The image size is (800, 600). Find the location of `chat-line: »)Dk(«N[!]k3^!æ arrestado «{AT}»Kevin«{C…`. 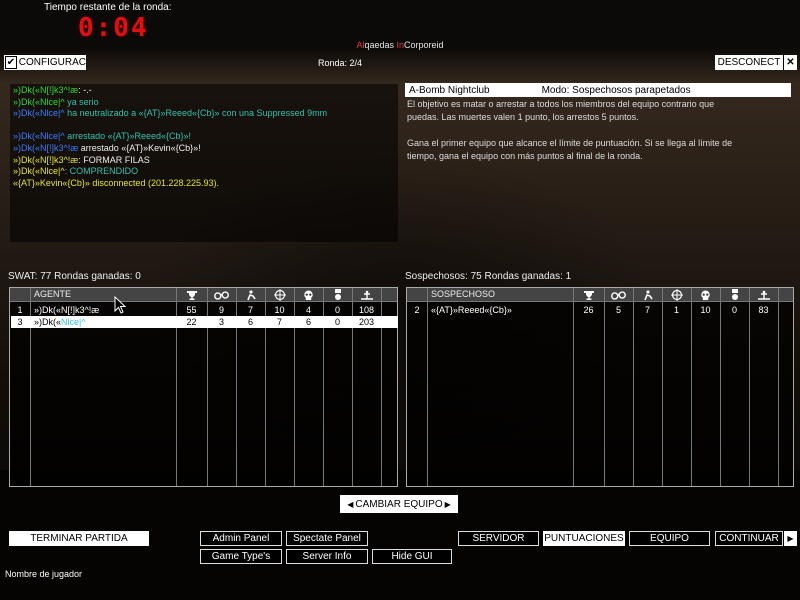

chat-line: »)Dk(«N[!]k3^!æ arrestado «{AT}»Kevin«{C… is located at coordinates (204, 149).